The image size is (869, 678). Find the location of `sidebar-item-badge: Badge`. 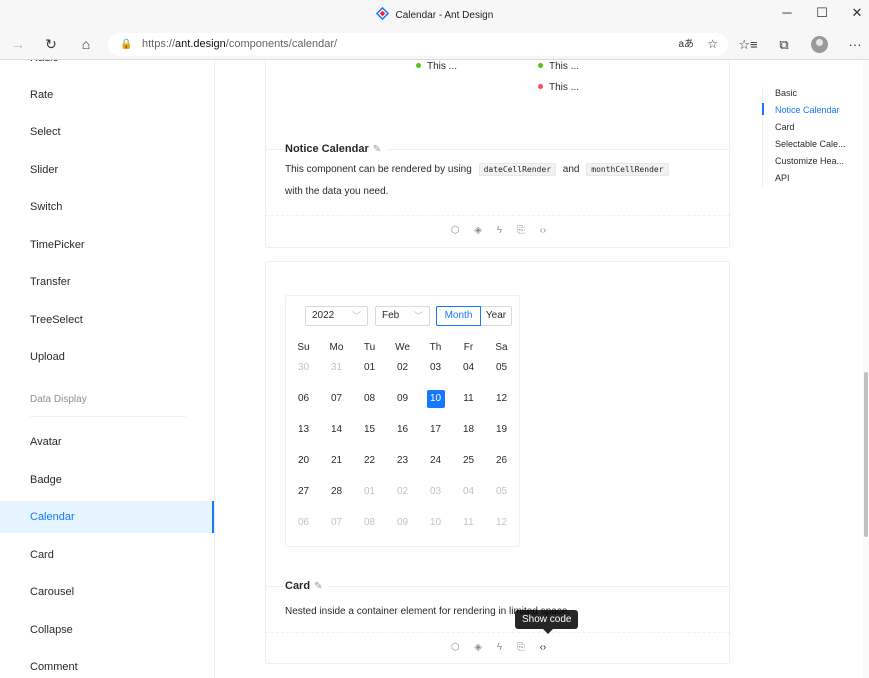

sidebar-item-badge: Badge is located at coordinates (107, 480).